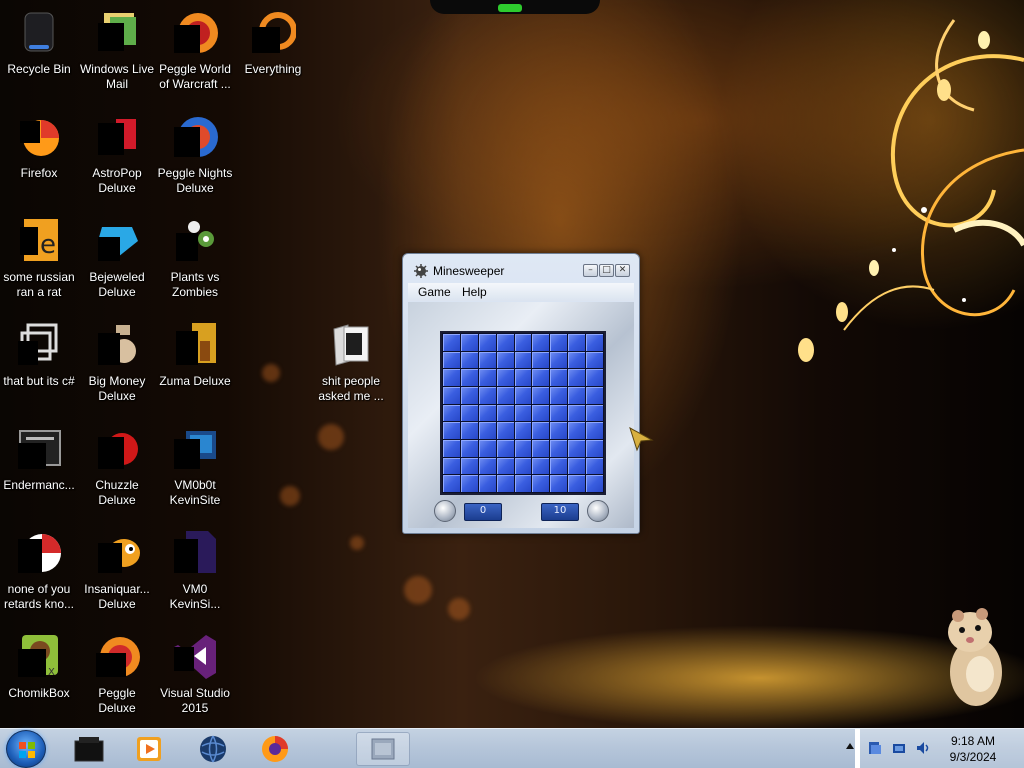 The height and width of the screenshot is (768, 1024). Describe the element at coordinates (39, 54) in the screenshot. I see `desktop-icon-recycle-bin: Recycle Bin` at that location.